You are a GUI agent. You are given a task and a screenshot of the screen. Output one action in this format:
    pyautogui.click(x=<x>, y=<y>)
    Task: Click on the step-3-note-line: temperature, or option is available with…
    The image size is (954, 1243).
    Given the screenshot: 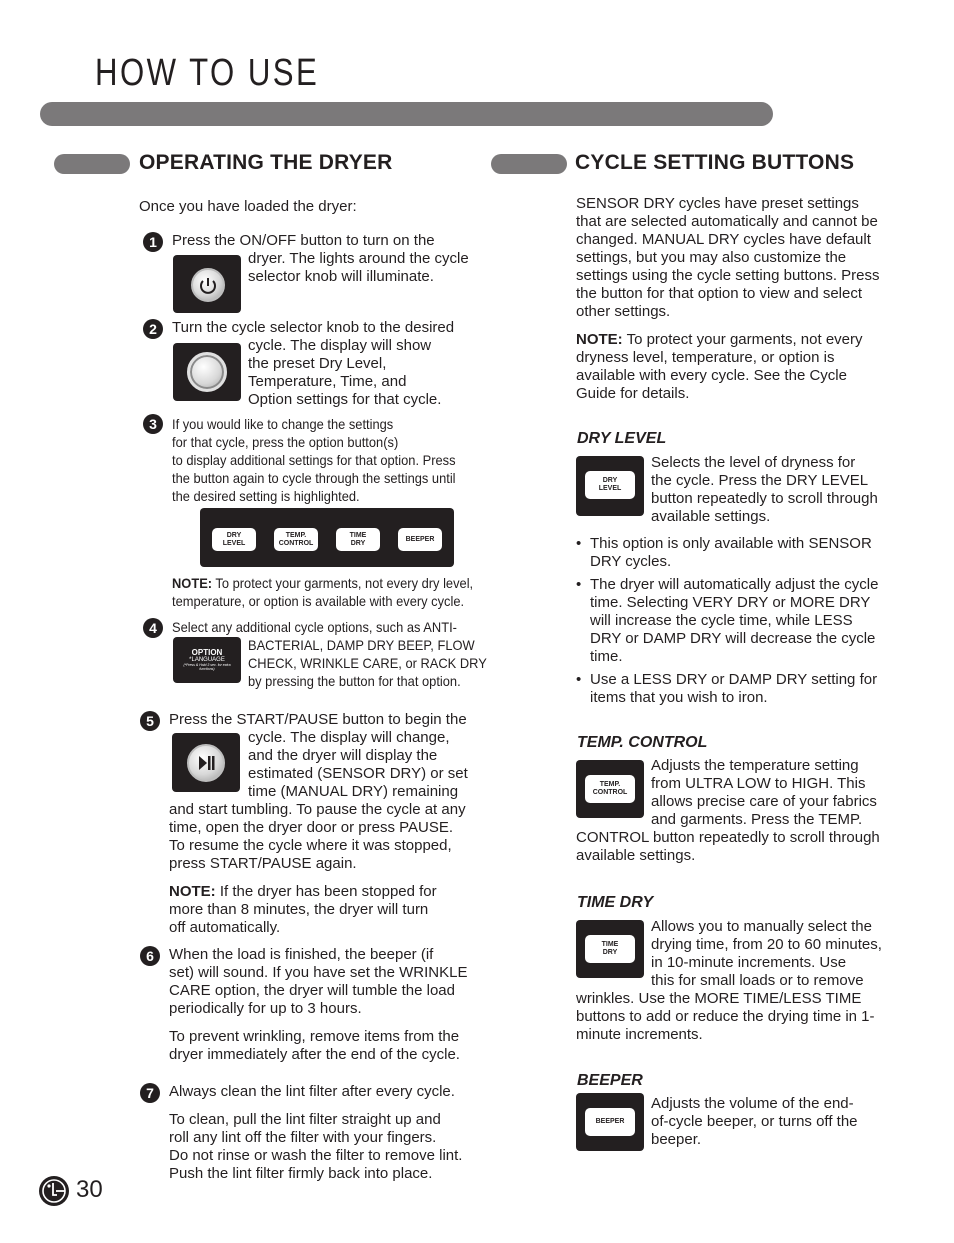 What is the action you would take?
    pyautogui.click(x=318, y=601)
    